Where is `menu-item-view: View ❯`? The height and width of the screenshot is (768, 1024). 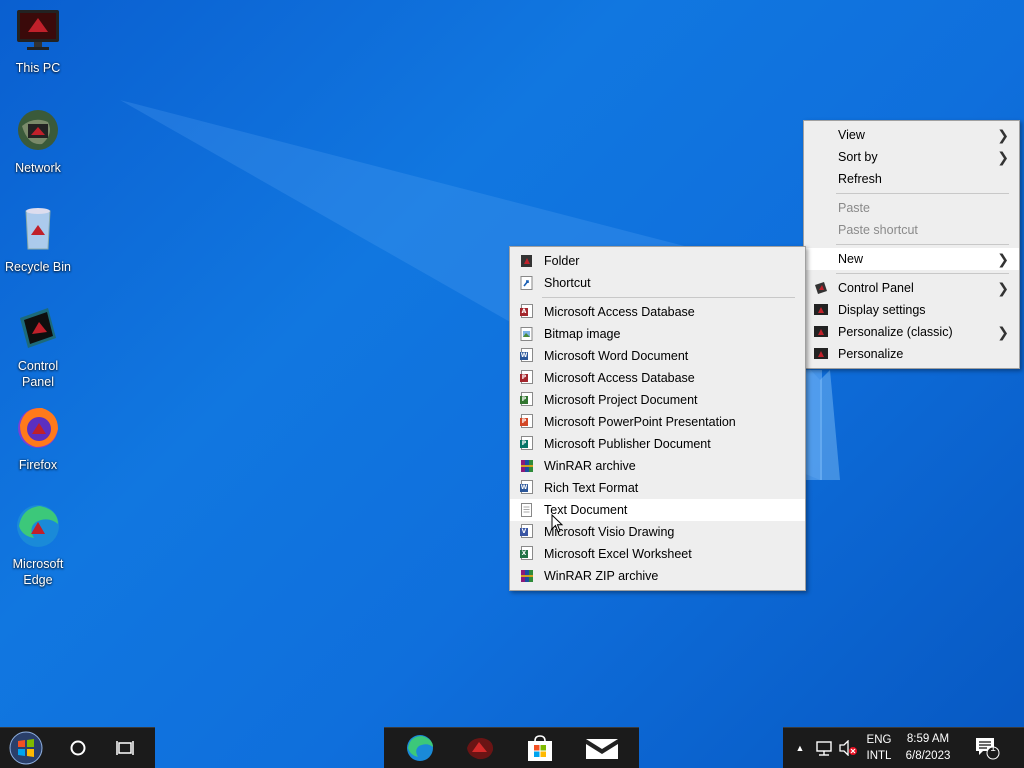 menu-item-view: View ❯ is located at coordinates (911, 135).